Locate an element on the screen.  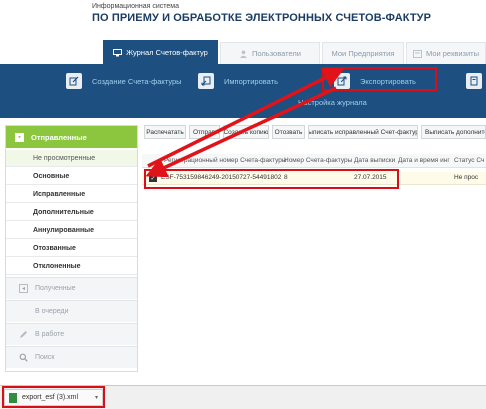
download-highlight-box is located at coordinates (53, 397).